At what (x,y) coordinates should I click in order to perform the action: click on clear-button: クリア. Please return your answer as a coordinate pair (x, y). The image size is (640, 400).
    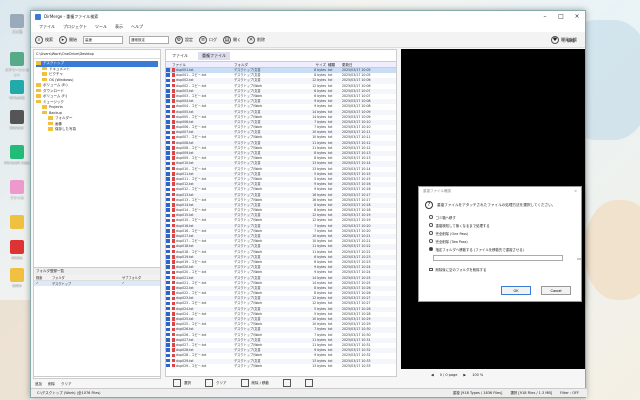
    Looking at the image, I should click on (216, 383).